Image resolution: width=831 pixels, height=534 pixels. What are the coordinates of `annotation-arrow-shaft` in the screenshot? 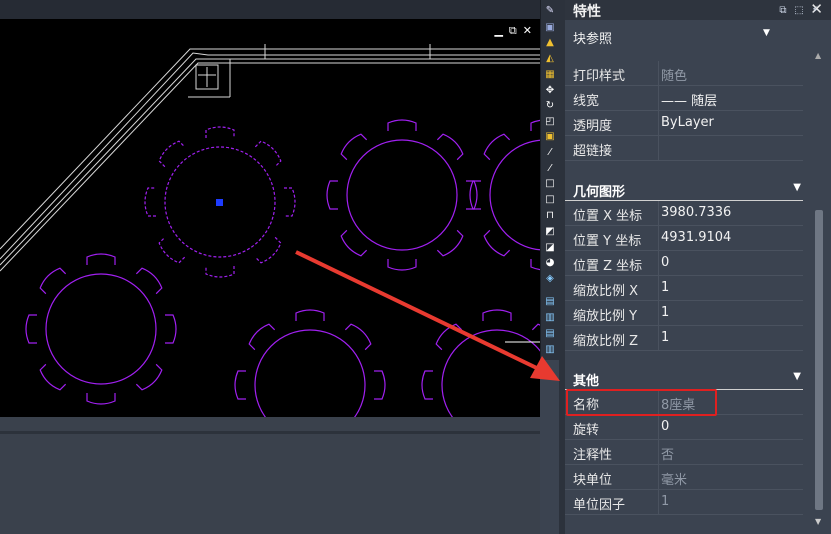 It's located at (420, 312).